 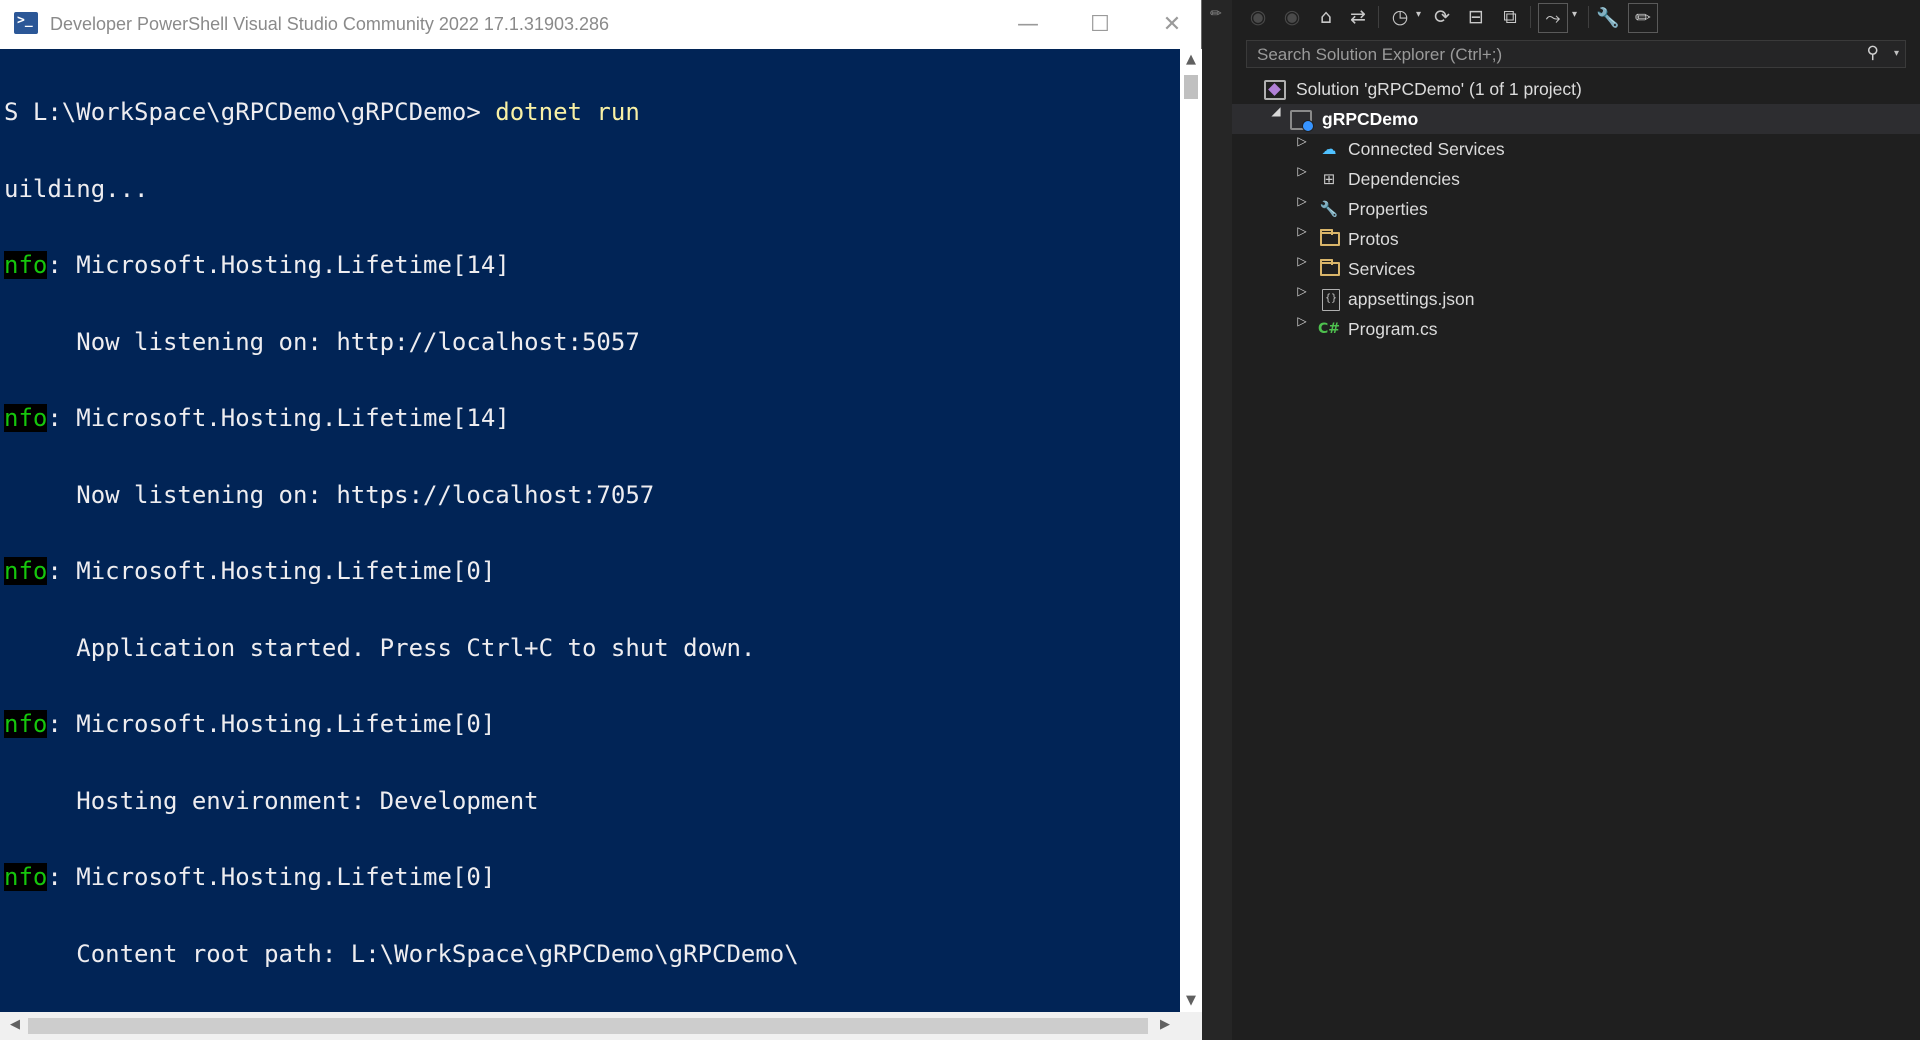 I want to click on csharp-file-icon: C#, so click(x=1328, y=329).